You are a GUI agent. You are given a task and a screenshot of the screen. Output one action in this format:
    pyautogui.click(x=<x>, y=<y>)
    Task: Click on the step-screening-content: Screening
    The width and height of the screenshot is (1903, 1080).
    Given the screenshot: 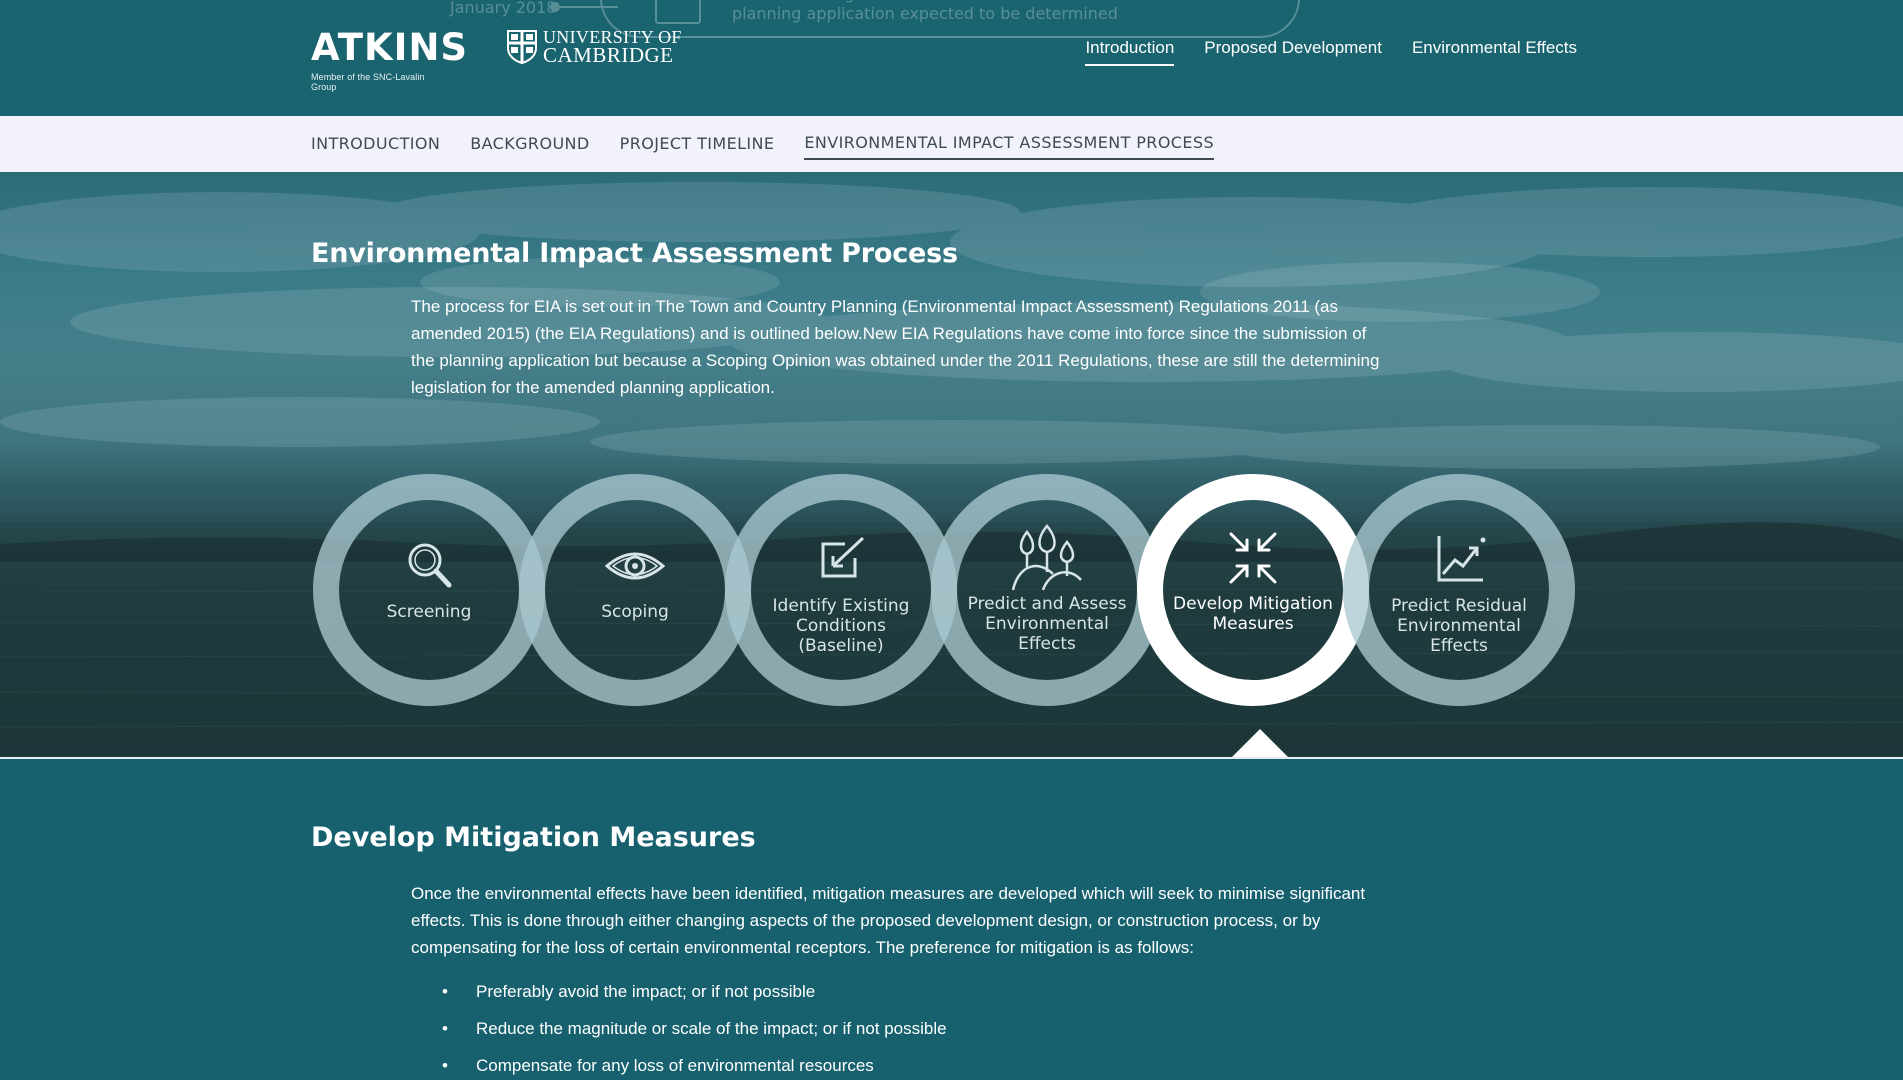 What is the action you would take?
    pyautogui.click(x=429, y=590)
    